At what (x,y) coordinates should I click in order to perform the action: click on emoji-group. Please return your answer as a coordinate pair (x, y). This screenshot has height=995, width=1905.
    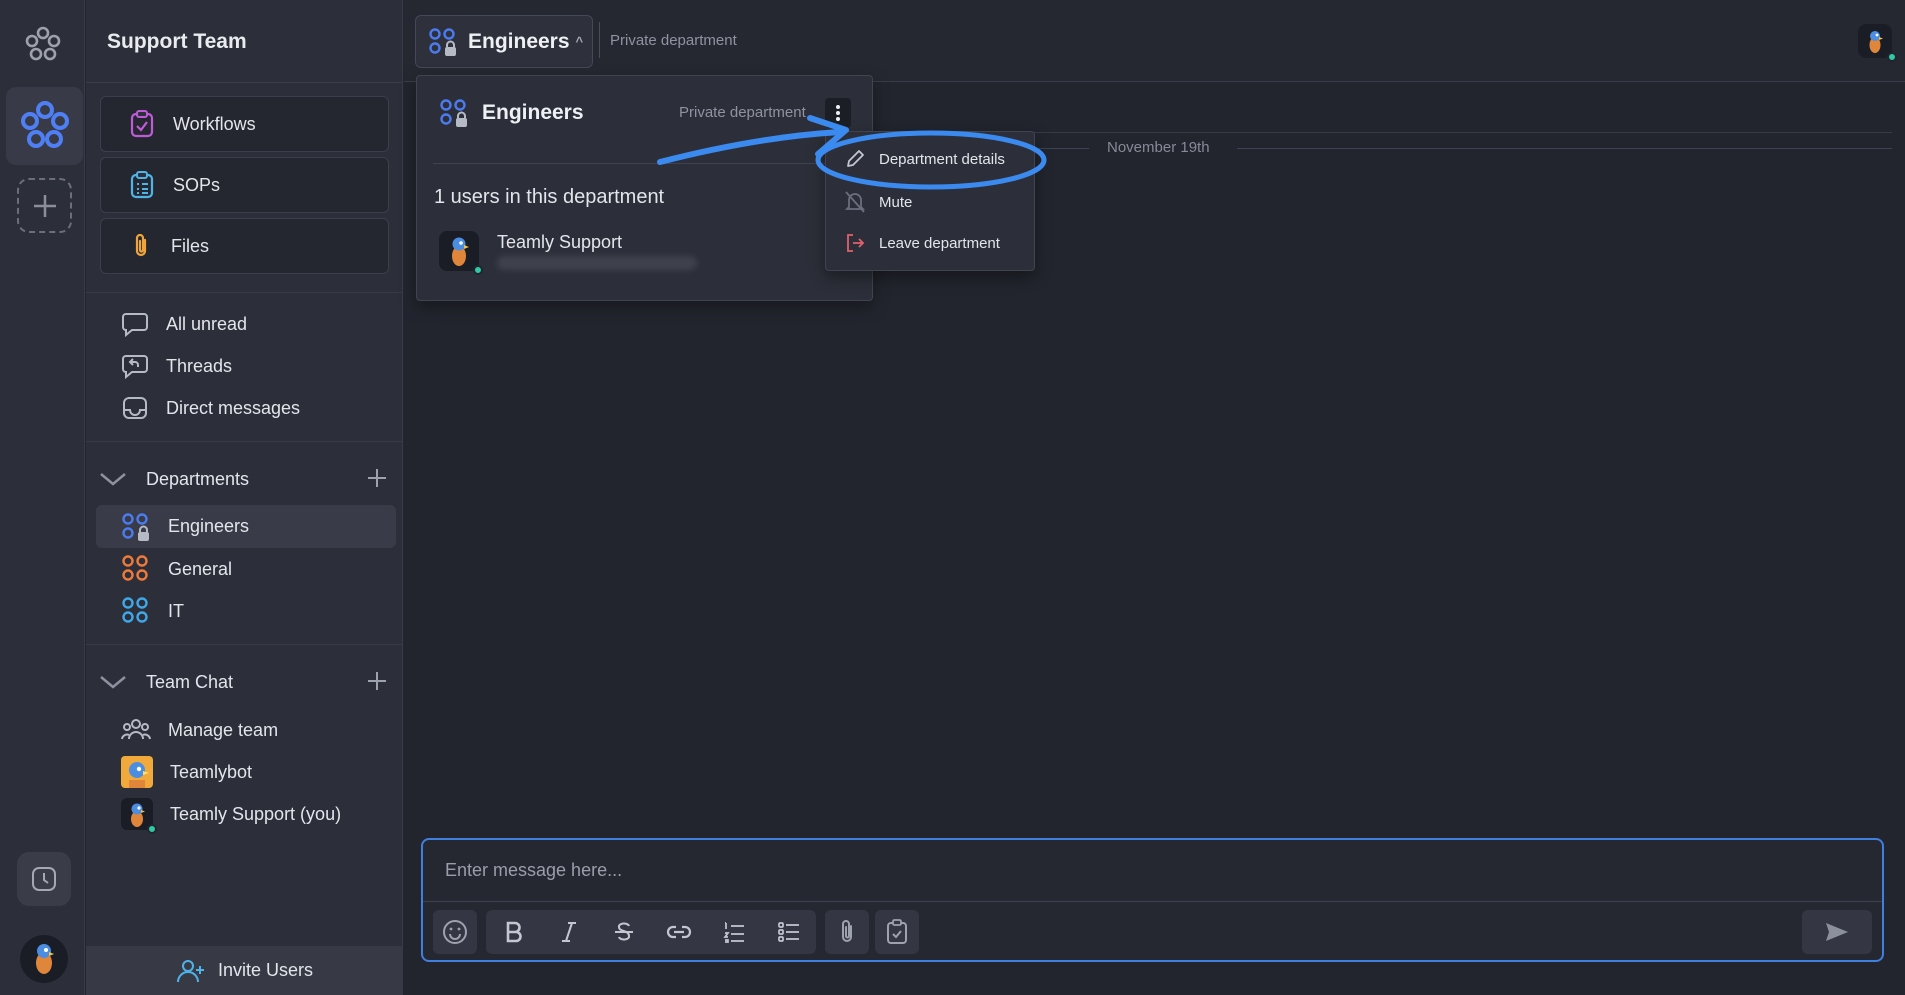
    Looking at the image, I should click on (455, 932).